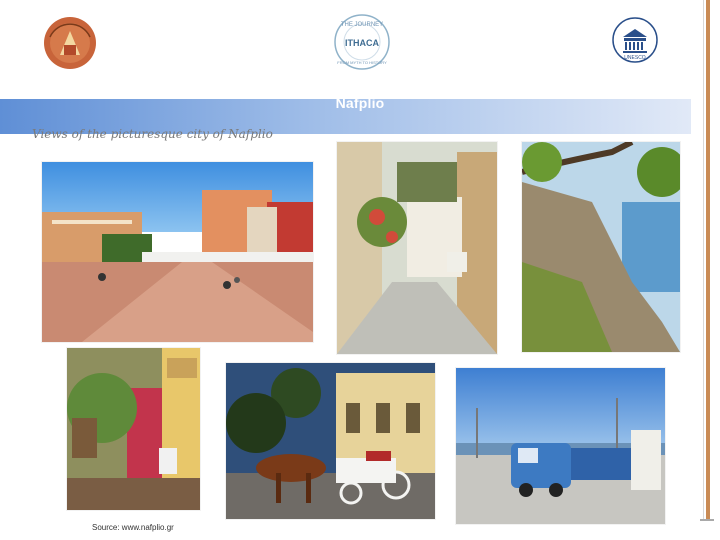  Describe the element at coordinates (708, 260) in the screenshot. I see `right-accent-bar` at that location.